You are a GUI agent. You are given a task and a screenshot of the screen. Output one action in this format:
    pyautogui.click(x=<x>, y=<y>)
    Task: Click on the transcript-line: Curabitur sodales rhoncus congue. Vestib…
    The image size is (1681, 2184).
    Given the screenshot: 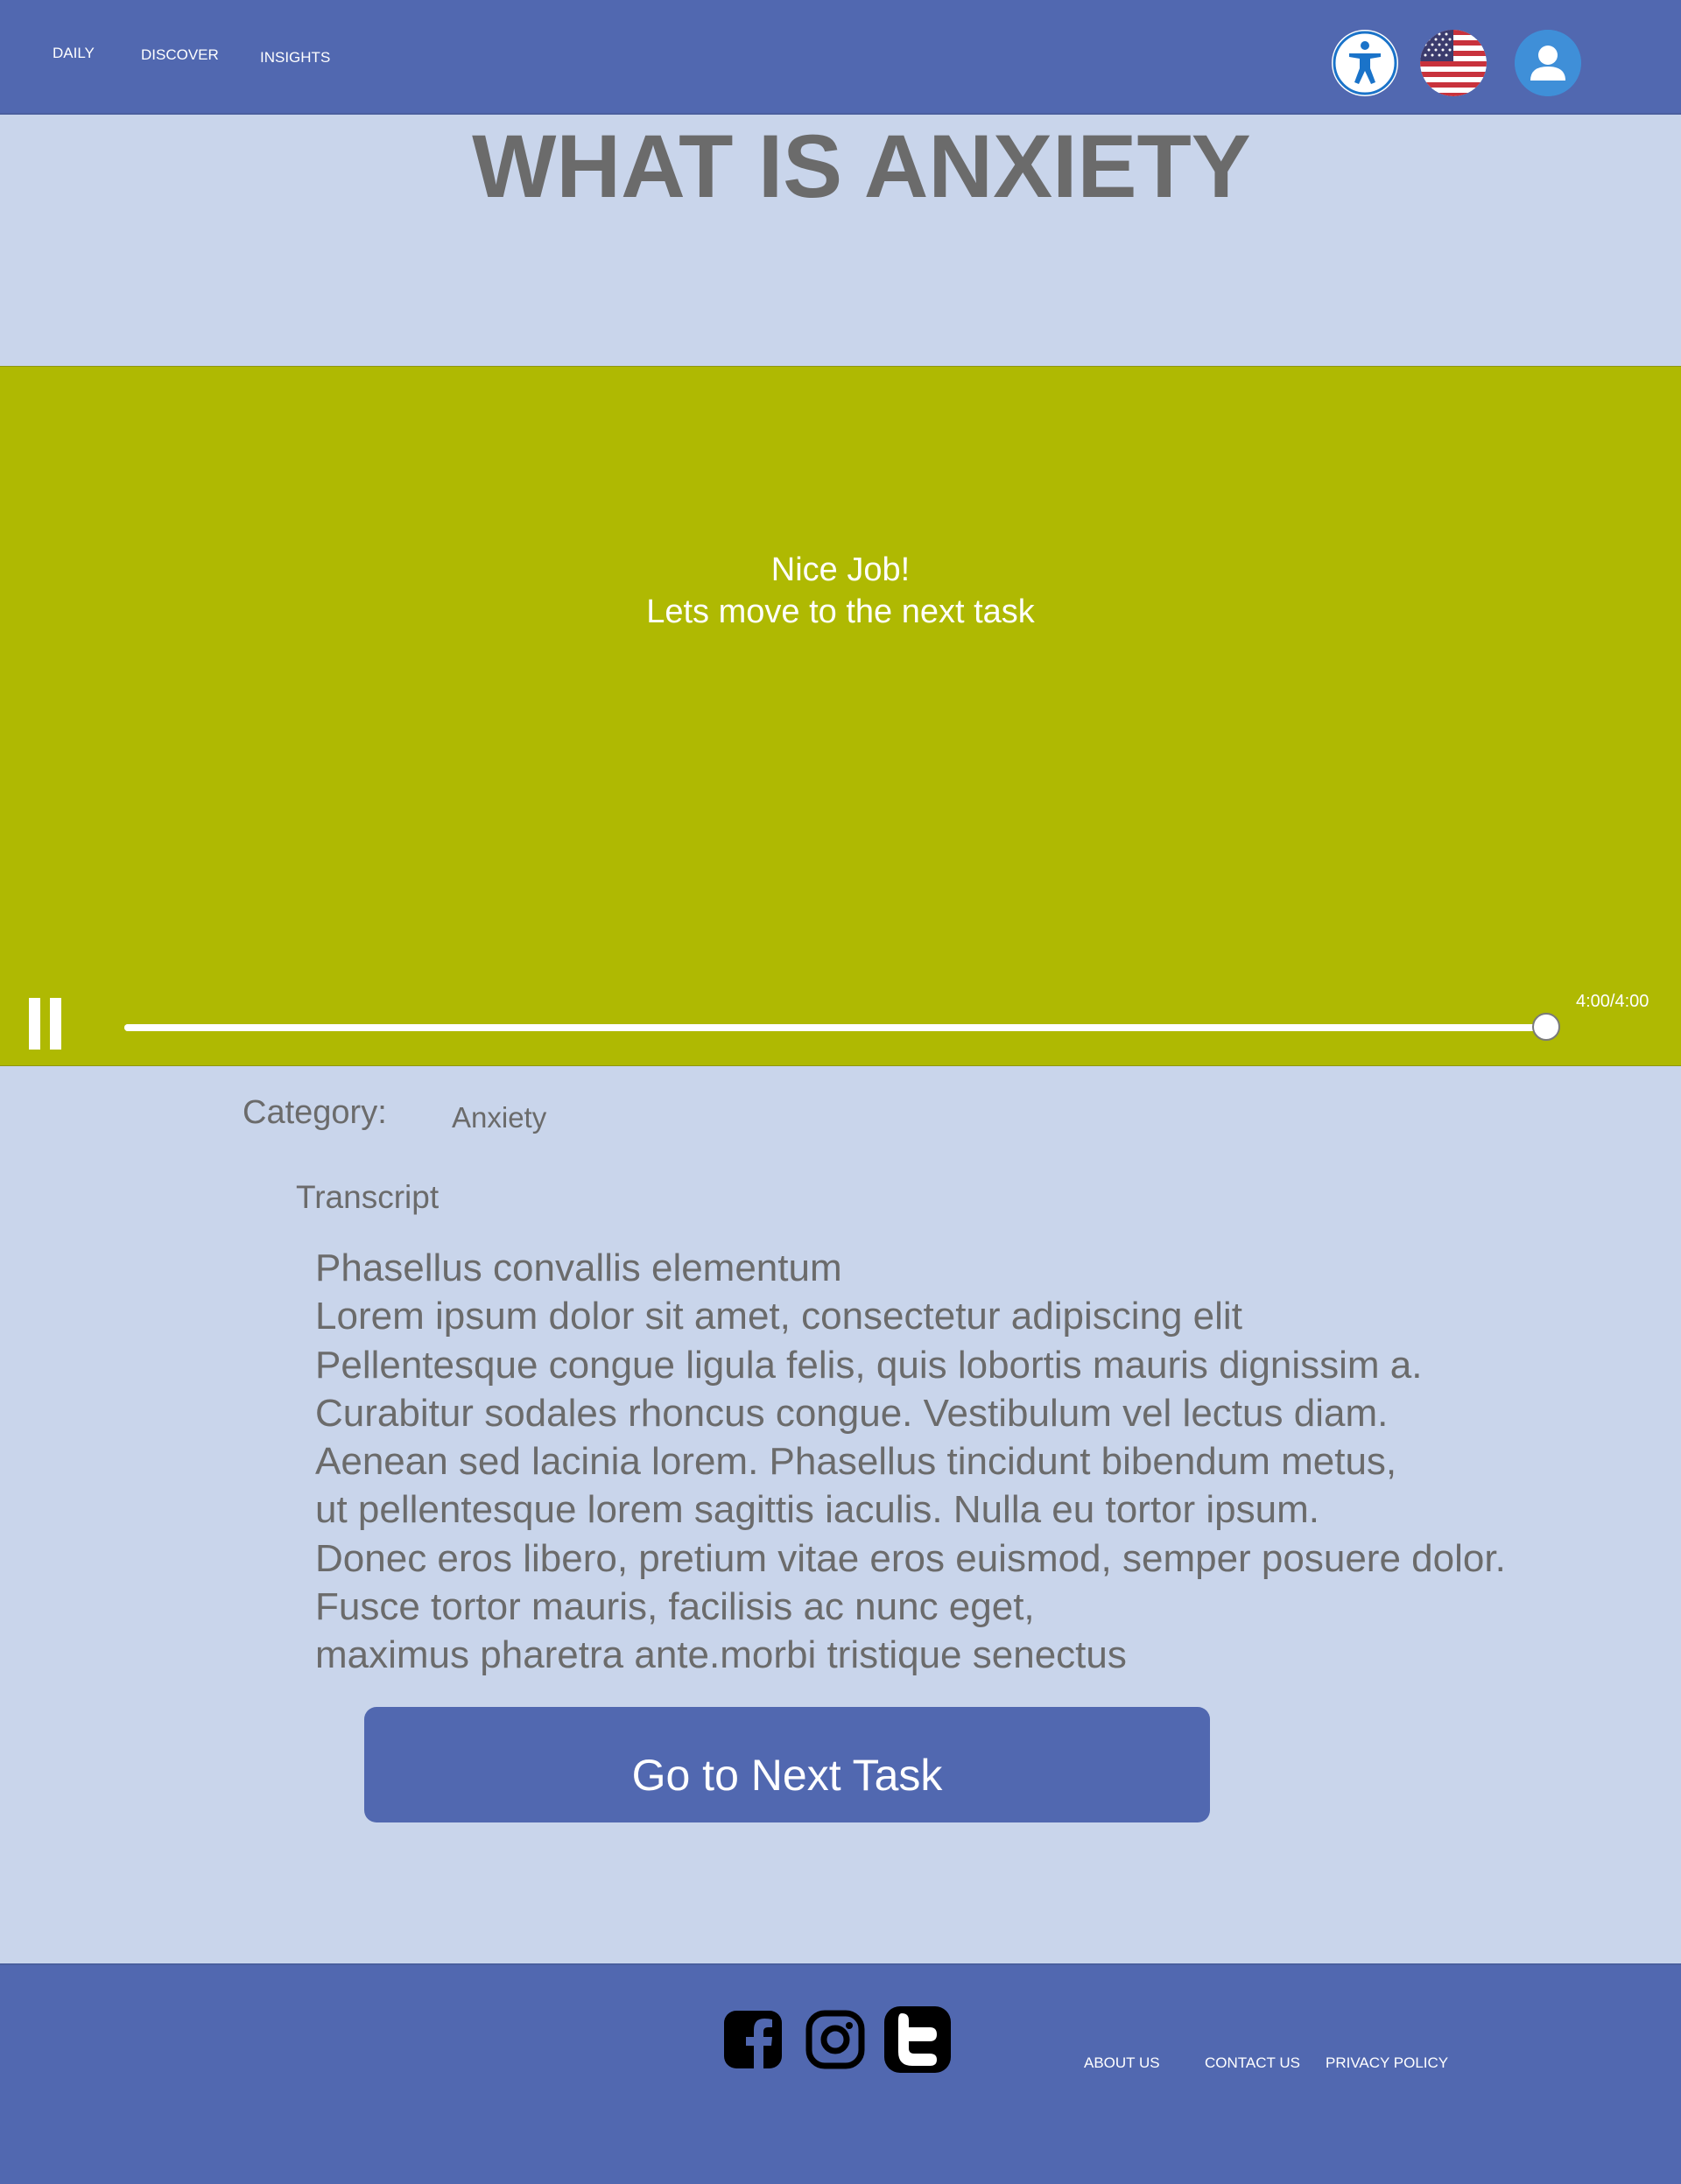 What is the action you would take?
    pyautogui.click(x=852, y=1413)
    